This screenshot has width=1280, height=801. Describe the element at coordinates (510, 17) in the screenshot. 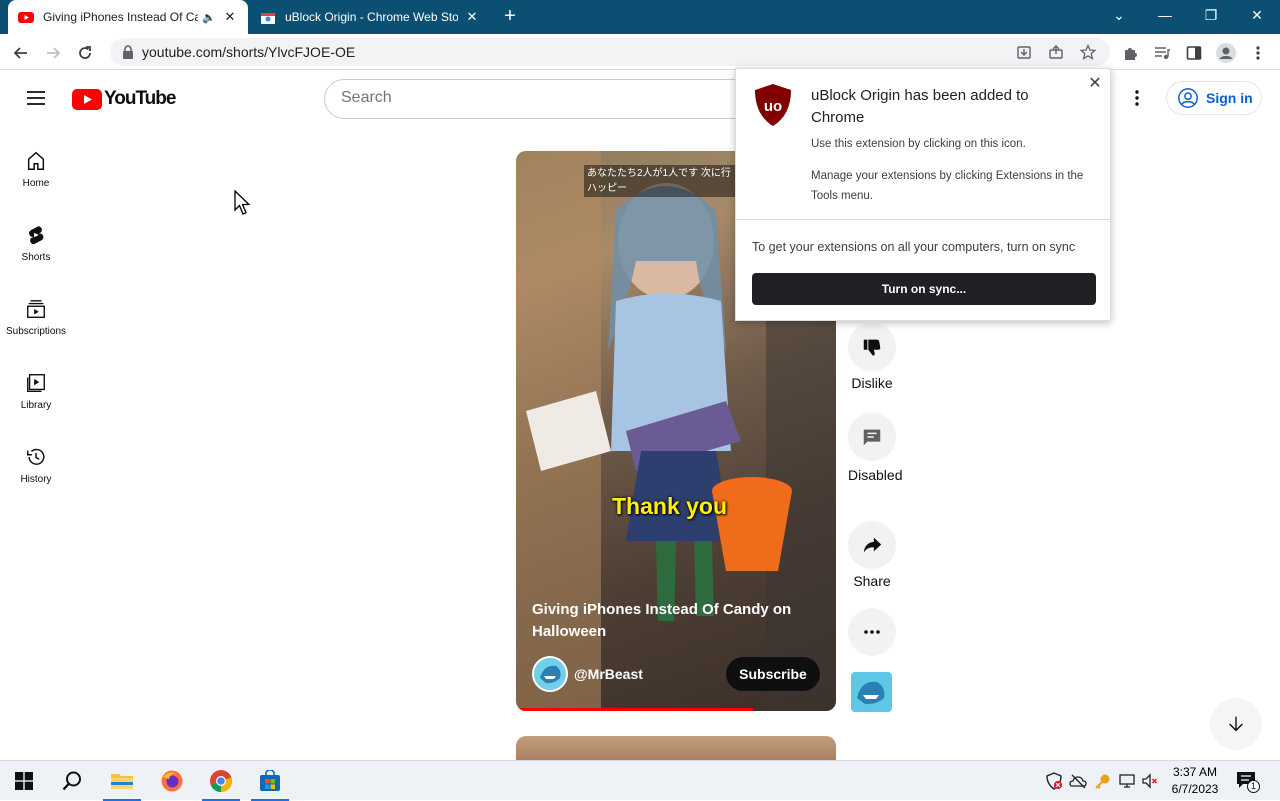

I see `new-tab-button: +` at that location.